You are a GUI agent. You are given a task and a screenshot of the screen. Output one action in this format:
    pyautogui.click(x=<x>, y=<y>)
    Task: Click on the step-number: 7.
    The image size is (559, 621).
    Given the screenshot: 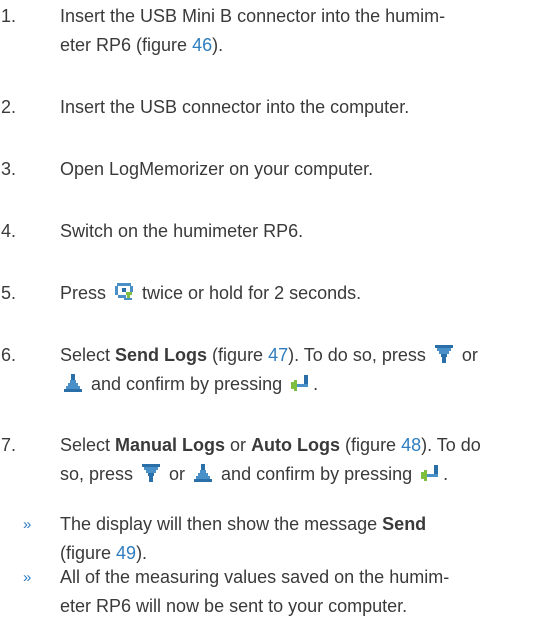 What is the action you would take?
    pyautogui.click(x=9, y=445)
    